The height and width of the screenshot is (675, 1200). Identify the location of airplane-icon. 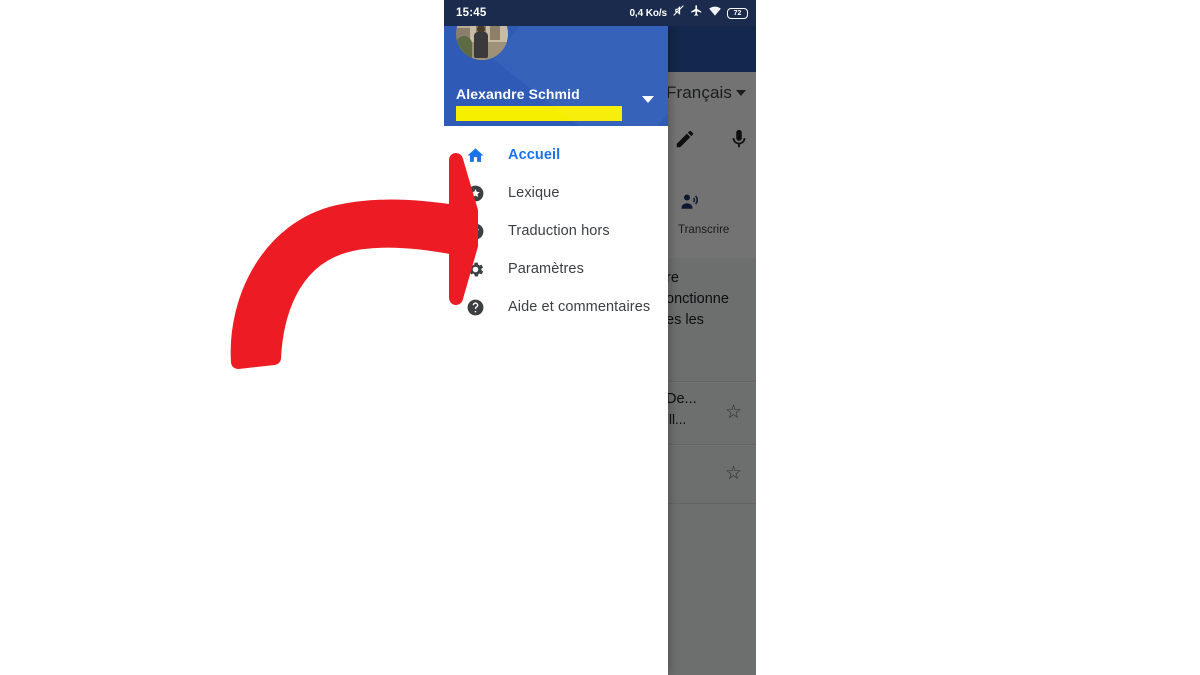
(696, 13).